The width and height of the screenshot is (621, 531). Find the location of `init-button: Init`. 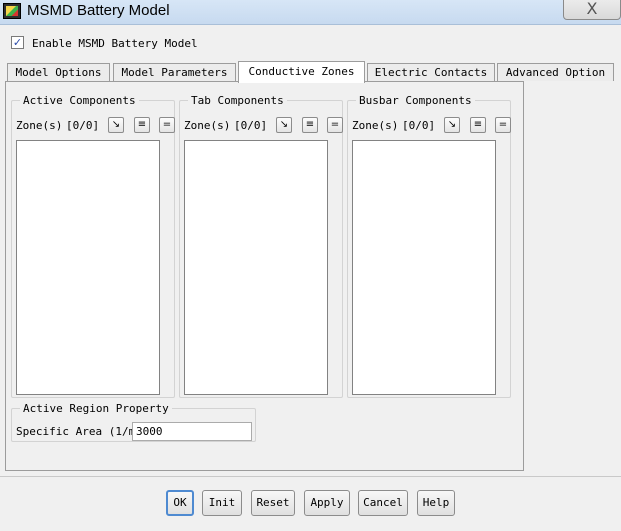

init-button: Init is located at coordinates (222, 503).